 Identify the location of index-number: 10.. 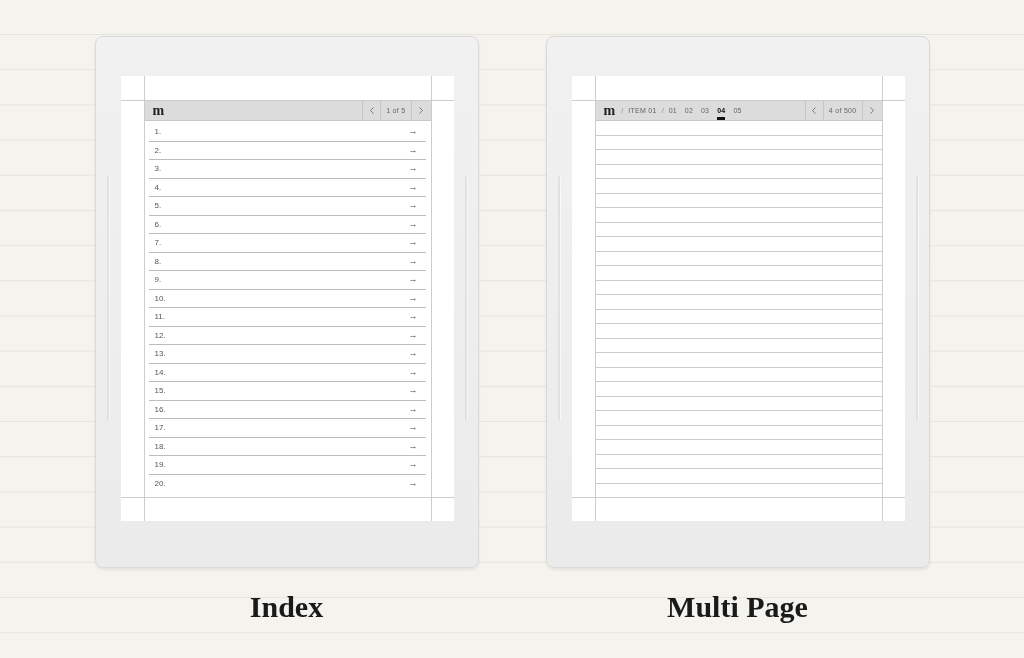
(160, 298).